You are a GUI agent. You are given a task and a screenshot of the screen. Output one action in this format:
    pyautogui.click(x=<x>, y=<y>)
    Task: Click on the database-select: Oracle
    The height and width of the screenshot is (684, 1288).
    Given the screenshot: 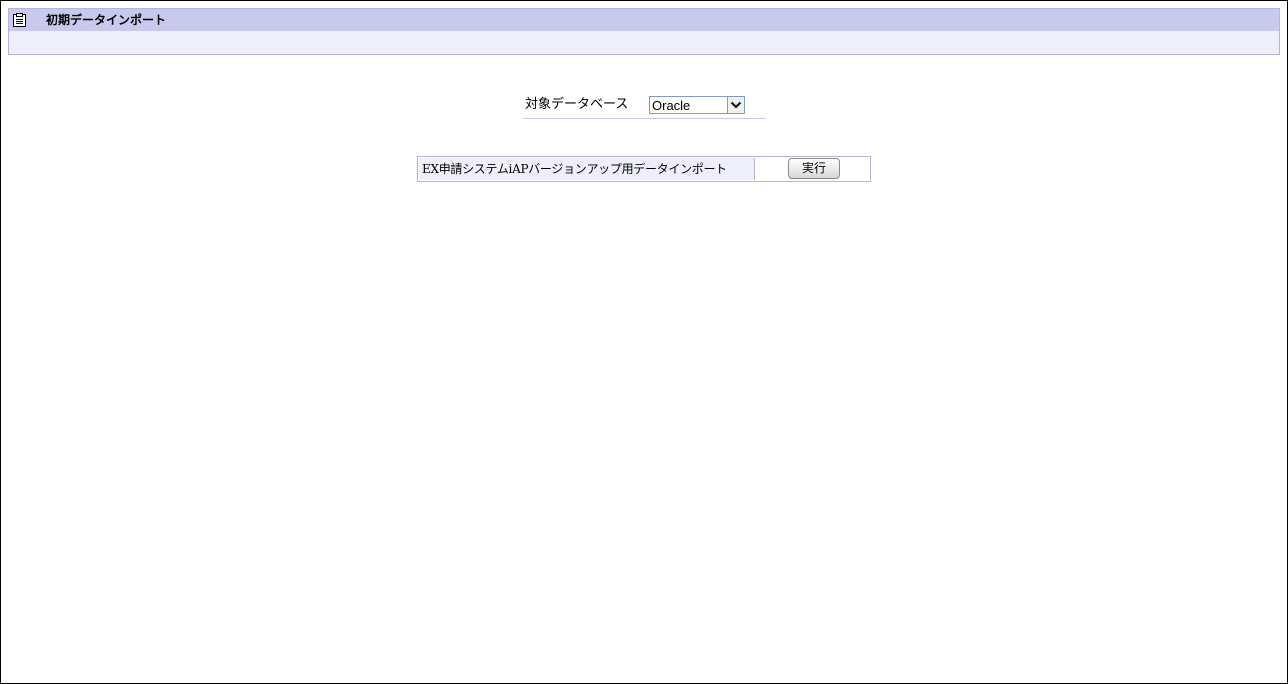 What is the action you would take?
    pyautogui.click(x=697, y=105)
    